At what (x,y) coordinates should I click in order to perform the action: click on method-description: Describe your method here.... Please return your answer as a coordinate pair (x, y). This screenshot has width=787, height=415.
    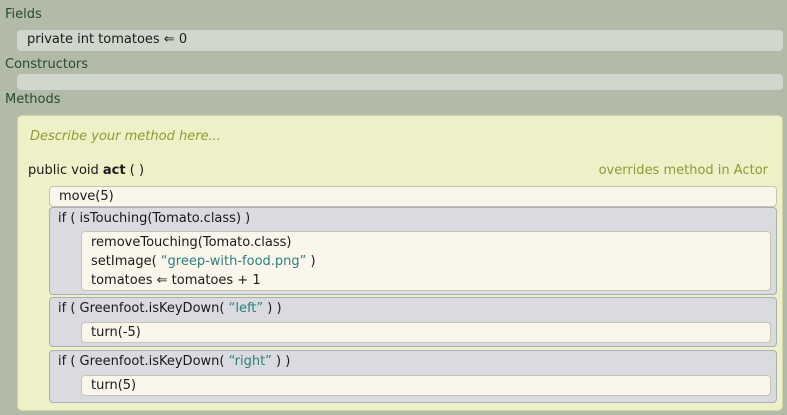
    Looking at the image, I should click on (125, 136).